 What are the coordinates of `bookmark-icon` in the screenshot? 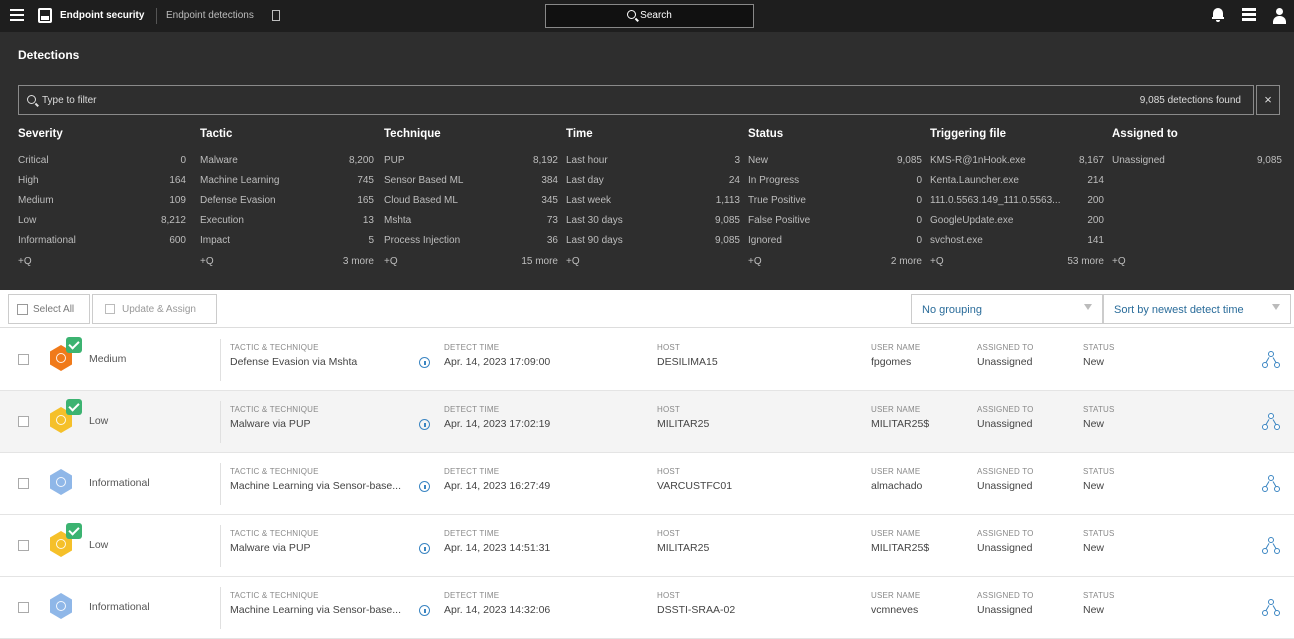 It's located at (276, 15).